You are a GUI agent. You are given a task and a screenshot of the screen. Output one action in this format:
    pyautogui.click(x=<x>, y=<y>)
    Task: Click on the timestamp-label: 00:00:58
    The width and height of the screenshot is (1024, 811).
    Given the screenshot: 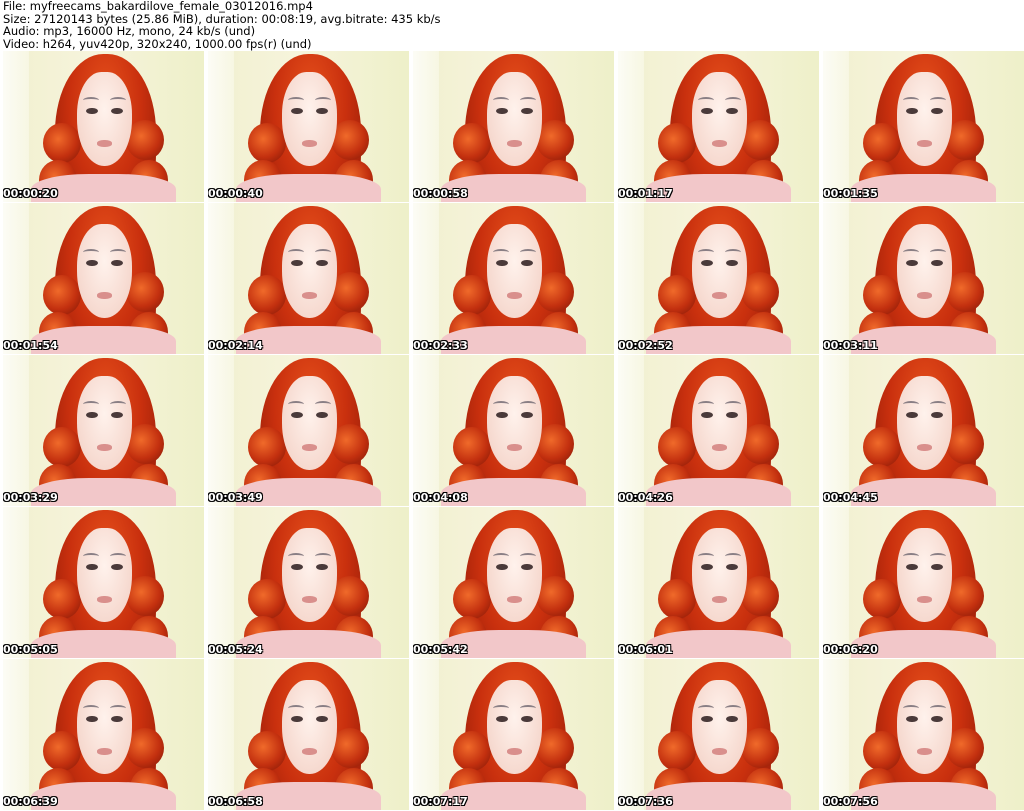 What is the action you would take?
    pyautogui.click(x=440, y=193)
    